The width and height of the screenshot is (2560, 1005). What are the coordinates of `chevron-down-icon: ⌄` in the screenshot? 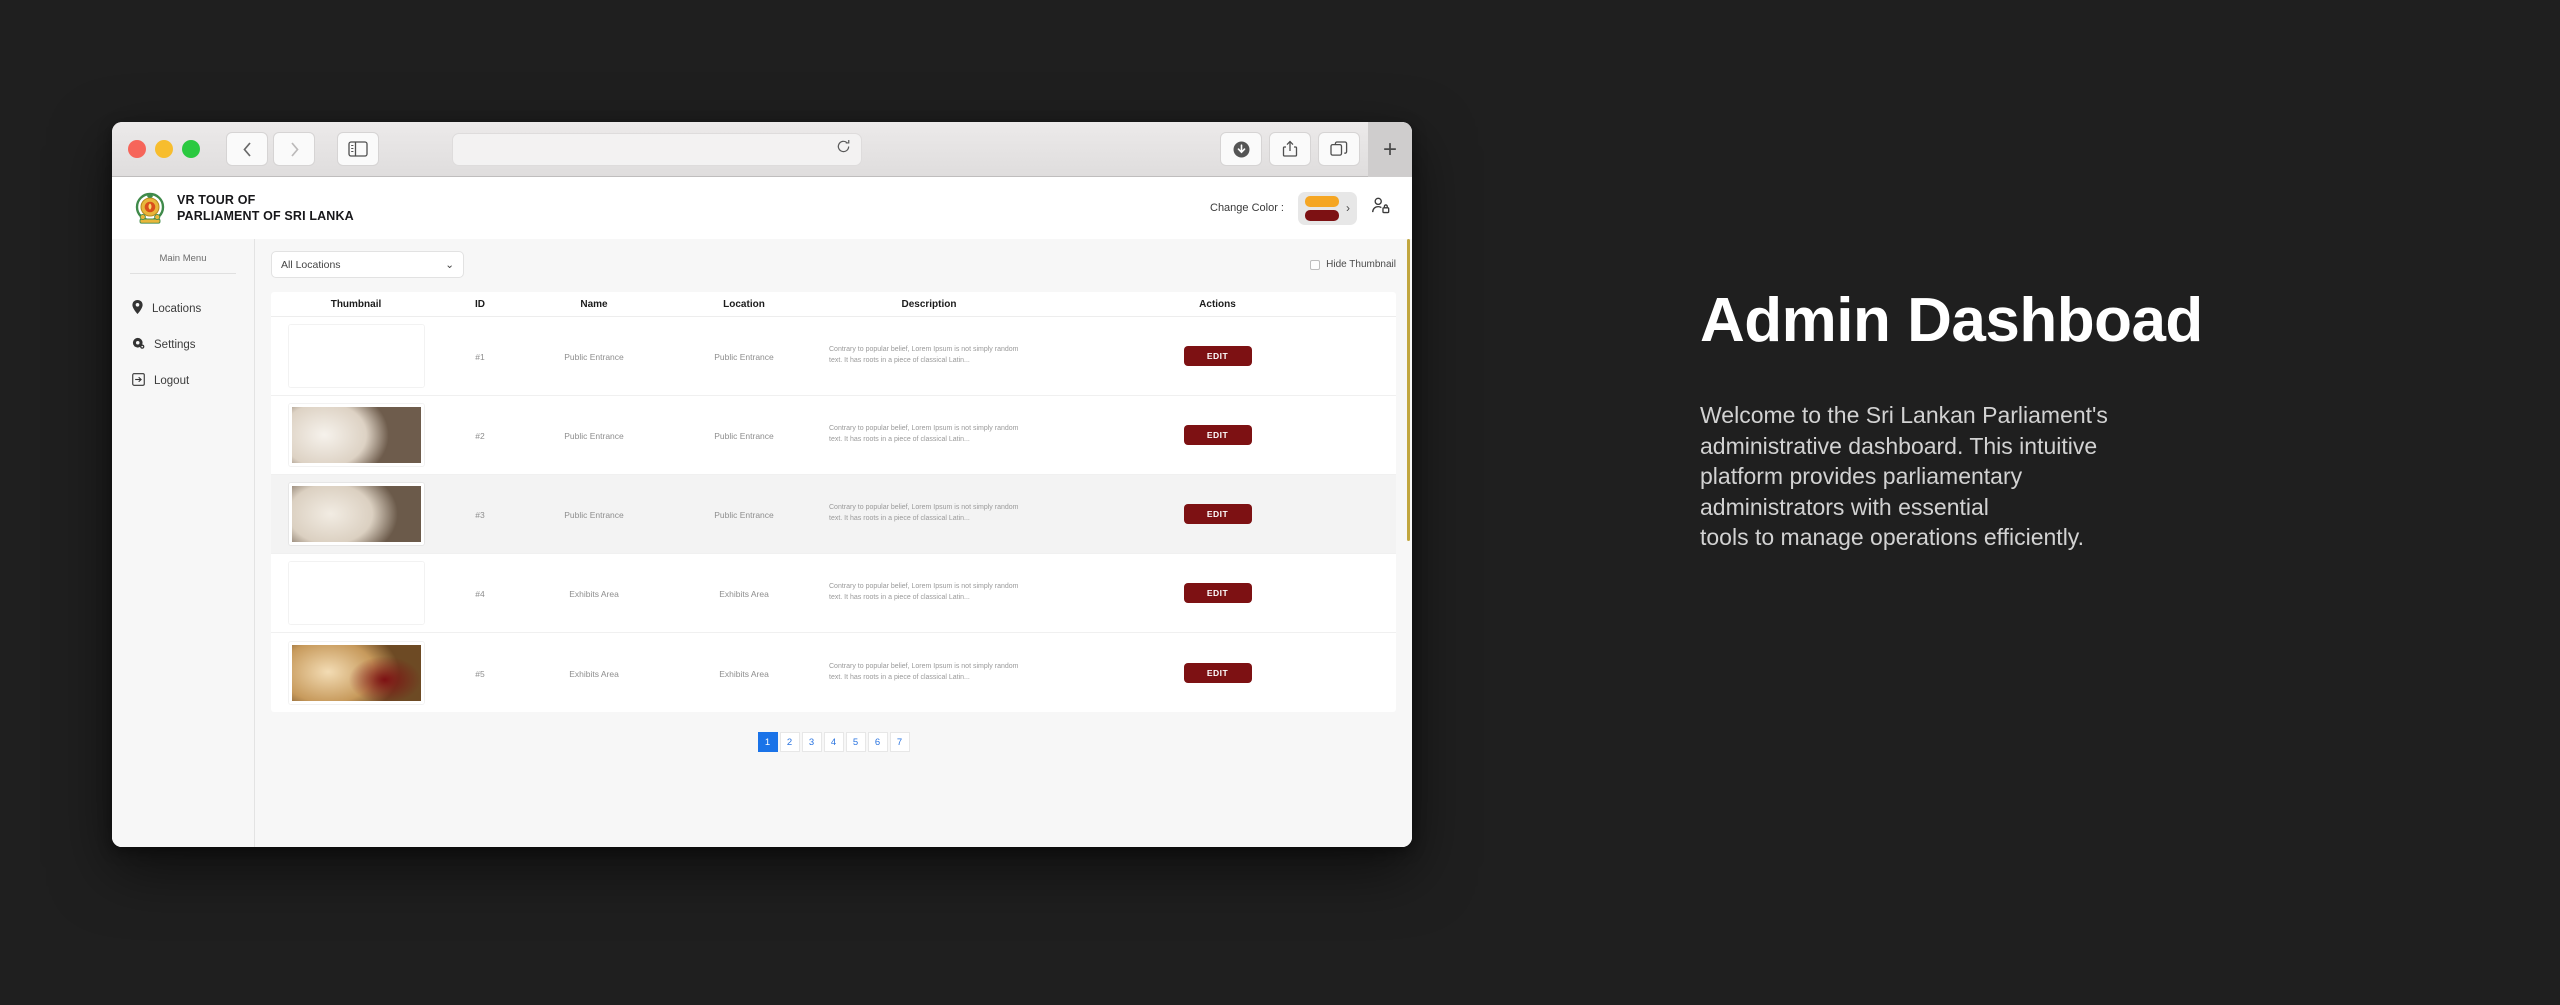 It's located at (449, 264).